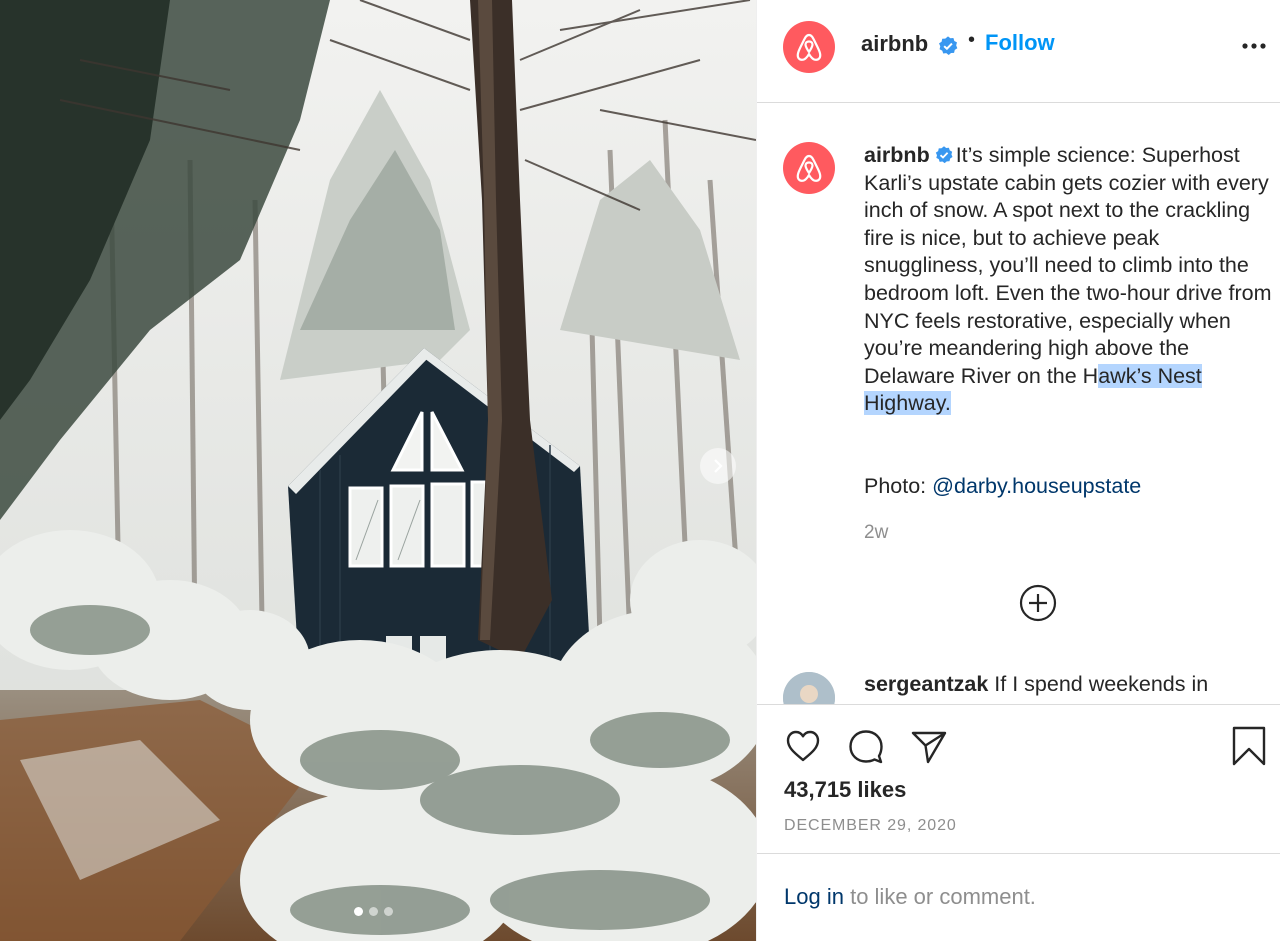 This screenshot has width=1280, height=941. I want to click on follow-button: Follow, so click(1020, 43).